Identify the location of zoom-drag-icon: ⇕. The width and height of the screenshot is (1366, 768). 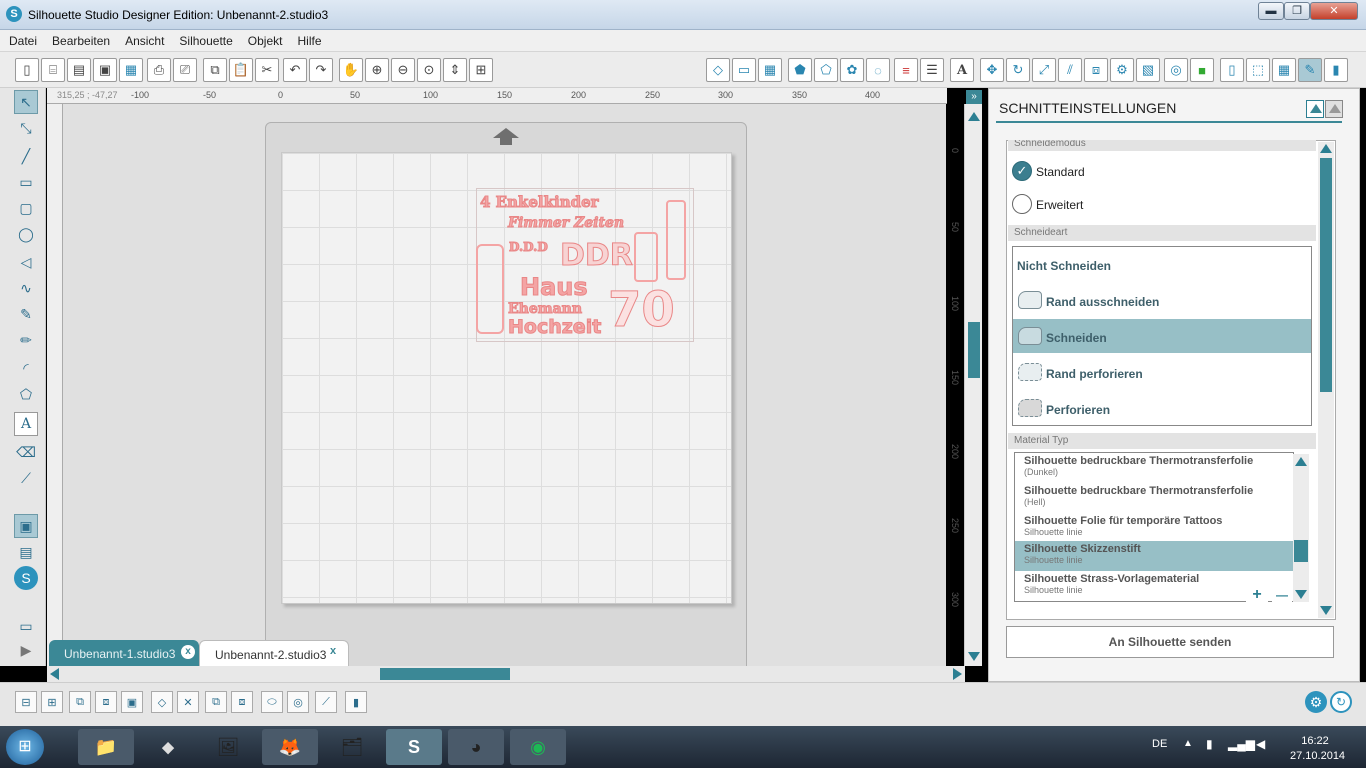
(455, 70).